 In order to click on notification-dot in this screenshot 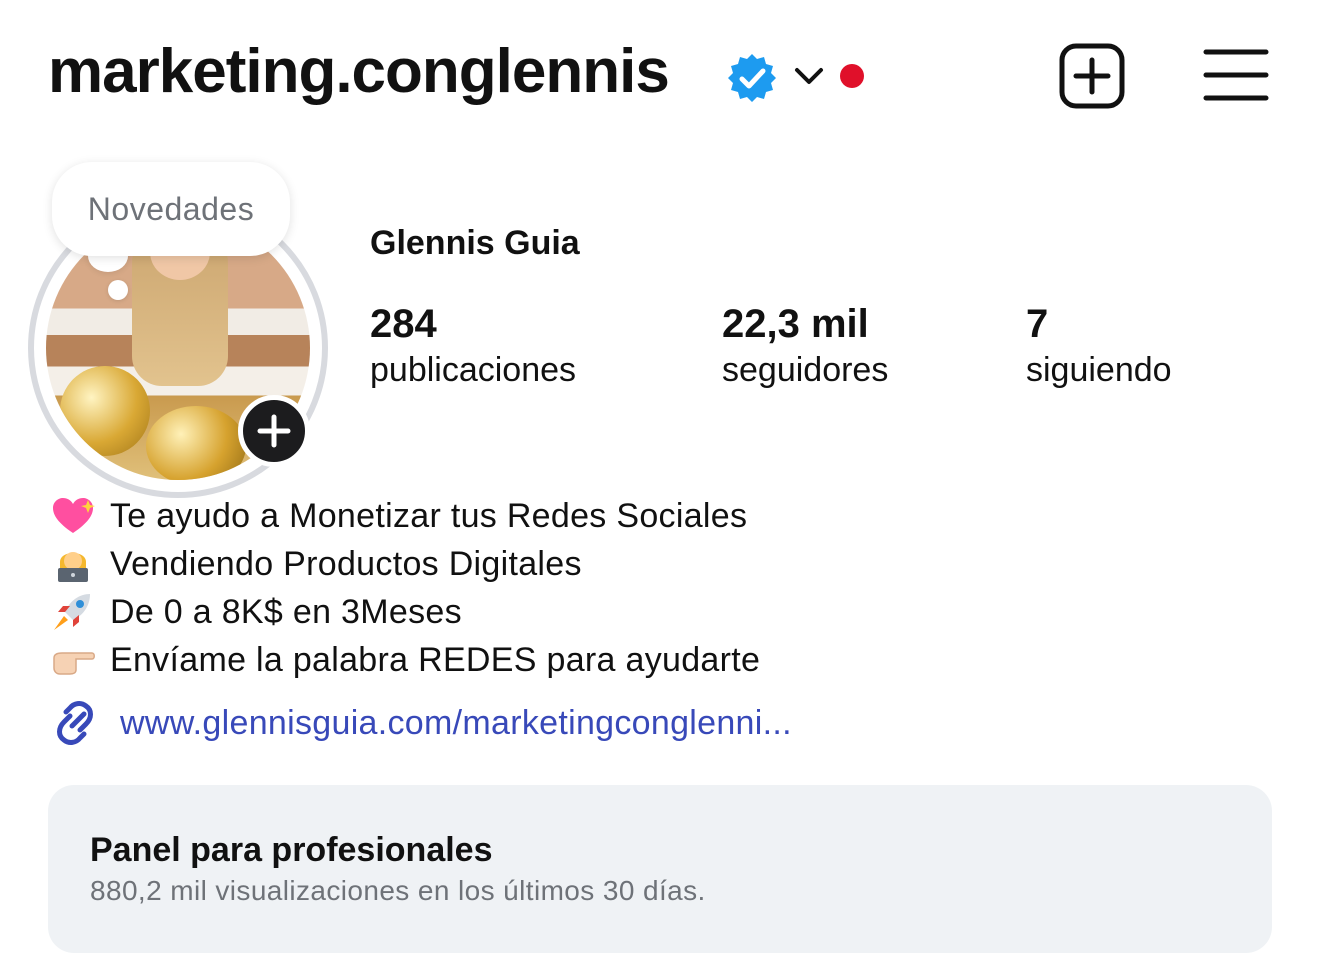, I will do `click(852, 76)`.